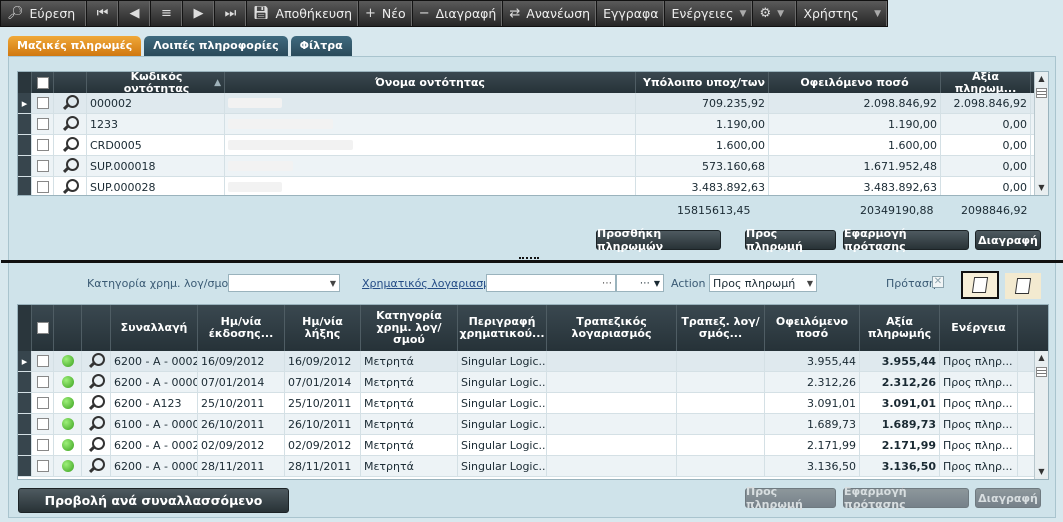 The image size is (1063, 522). Describe the element at coordinates (1041, 358) in the screenshot. I see `scroll-up-icon: ▲` at that location.